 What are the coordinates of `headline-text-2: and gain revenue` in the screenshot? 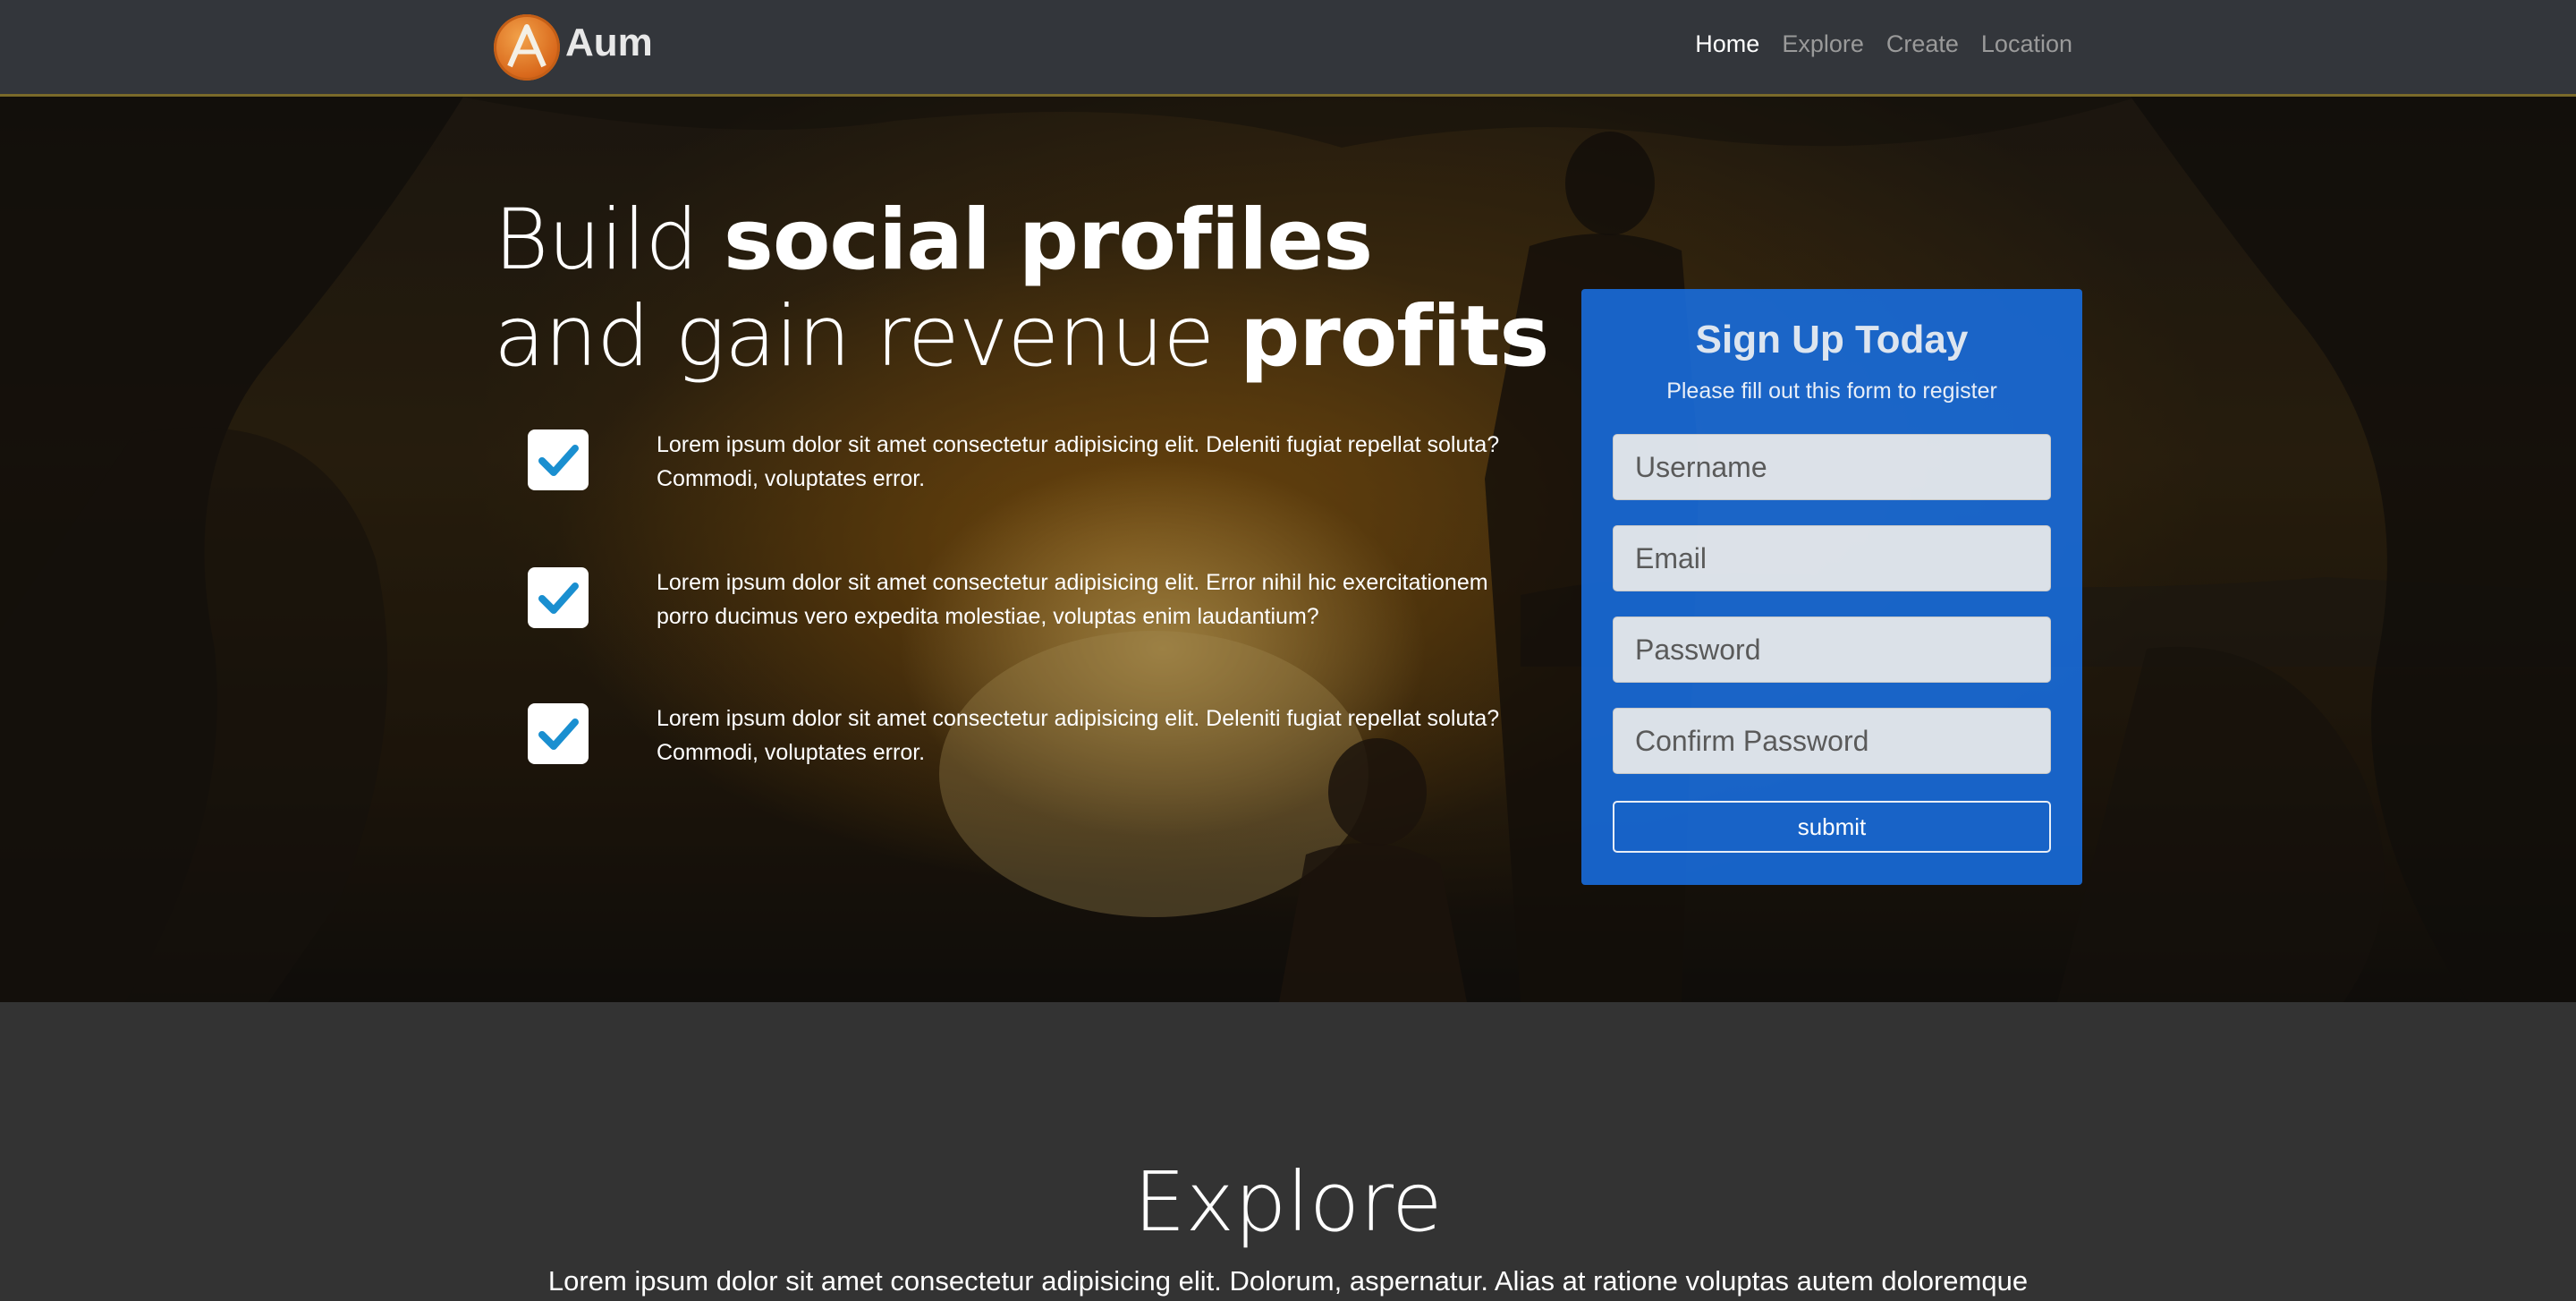 It's located at (867, 337).